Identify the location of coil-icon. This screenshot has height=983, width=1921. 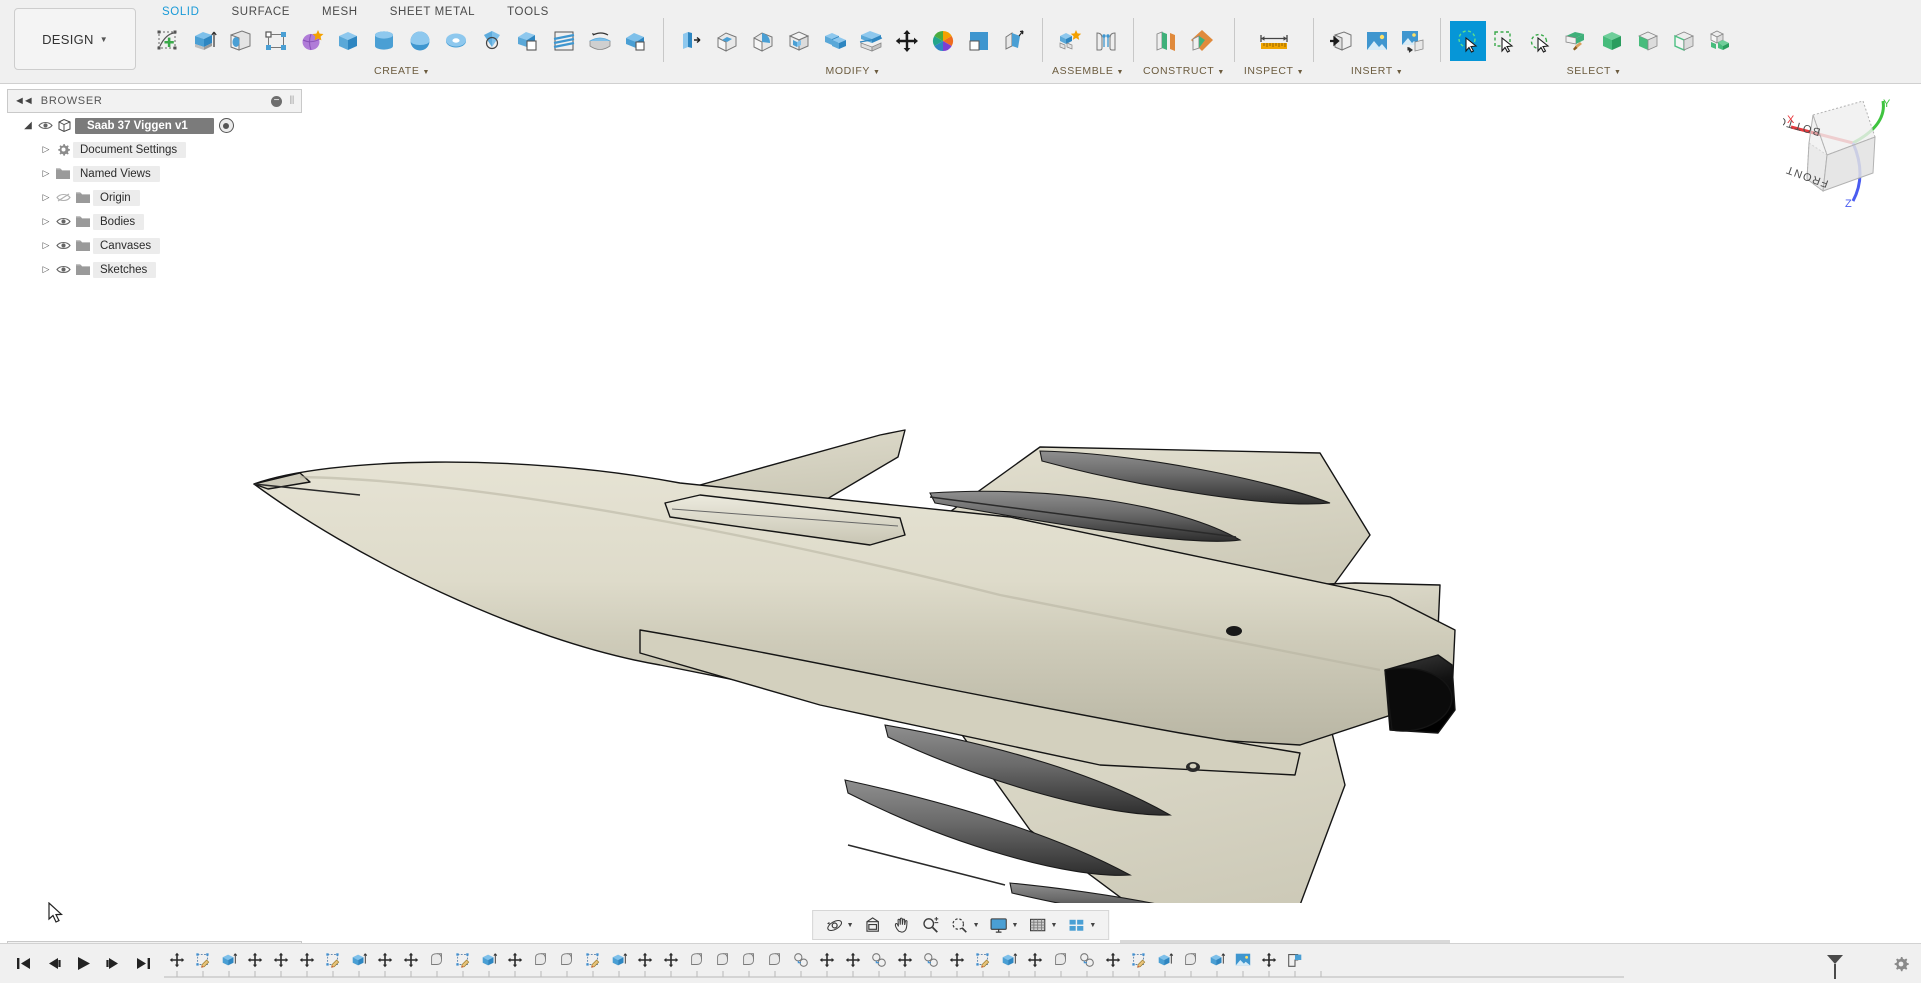
(492, 41).